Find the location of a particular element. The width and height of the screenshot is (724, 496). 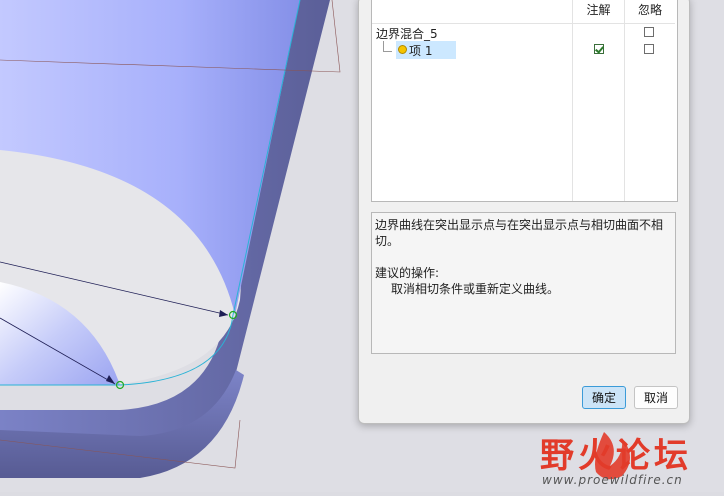

item-ignore-checkbox is located at coordinates (649, 49).